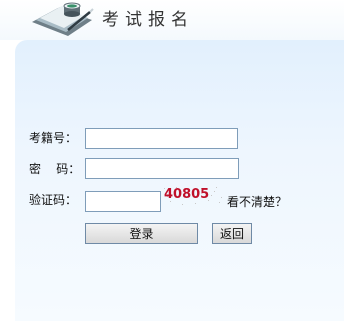 This screenshot has width=344, height=321. I want to click on refresh-captcha-link: 看不清楚？, so click(257, 202).